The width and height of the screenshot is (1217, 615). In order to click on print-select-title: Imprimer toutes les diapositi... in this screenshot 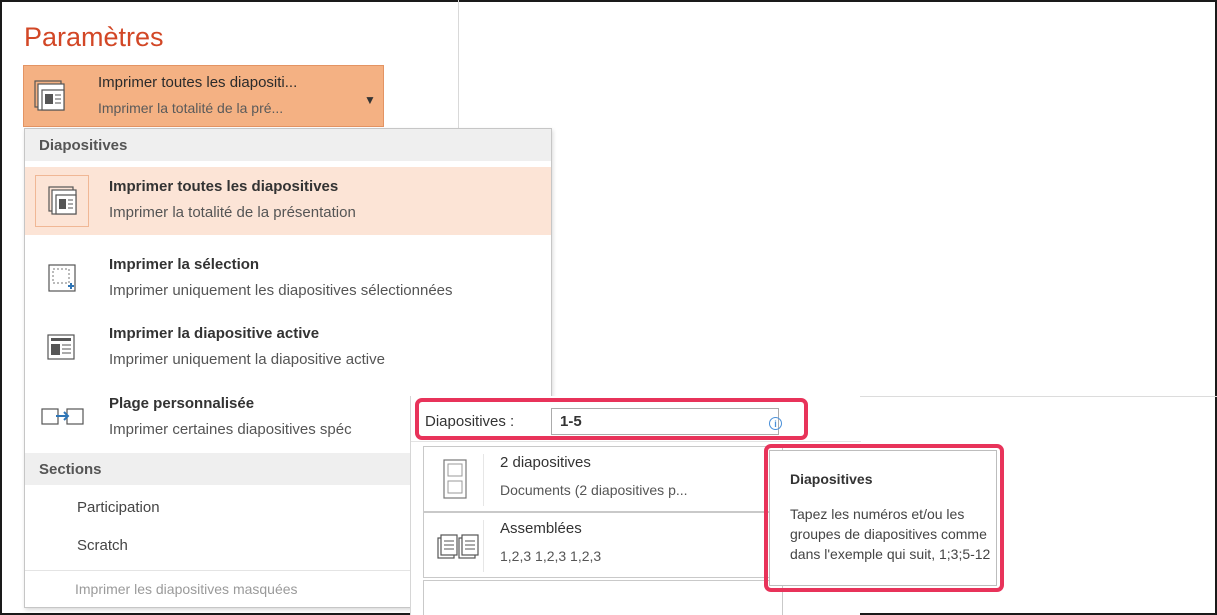, I will do `click(198, 82)`.